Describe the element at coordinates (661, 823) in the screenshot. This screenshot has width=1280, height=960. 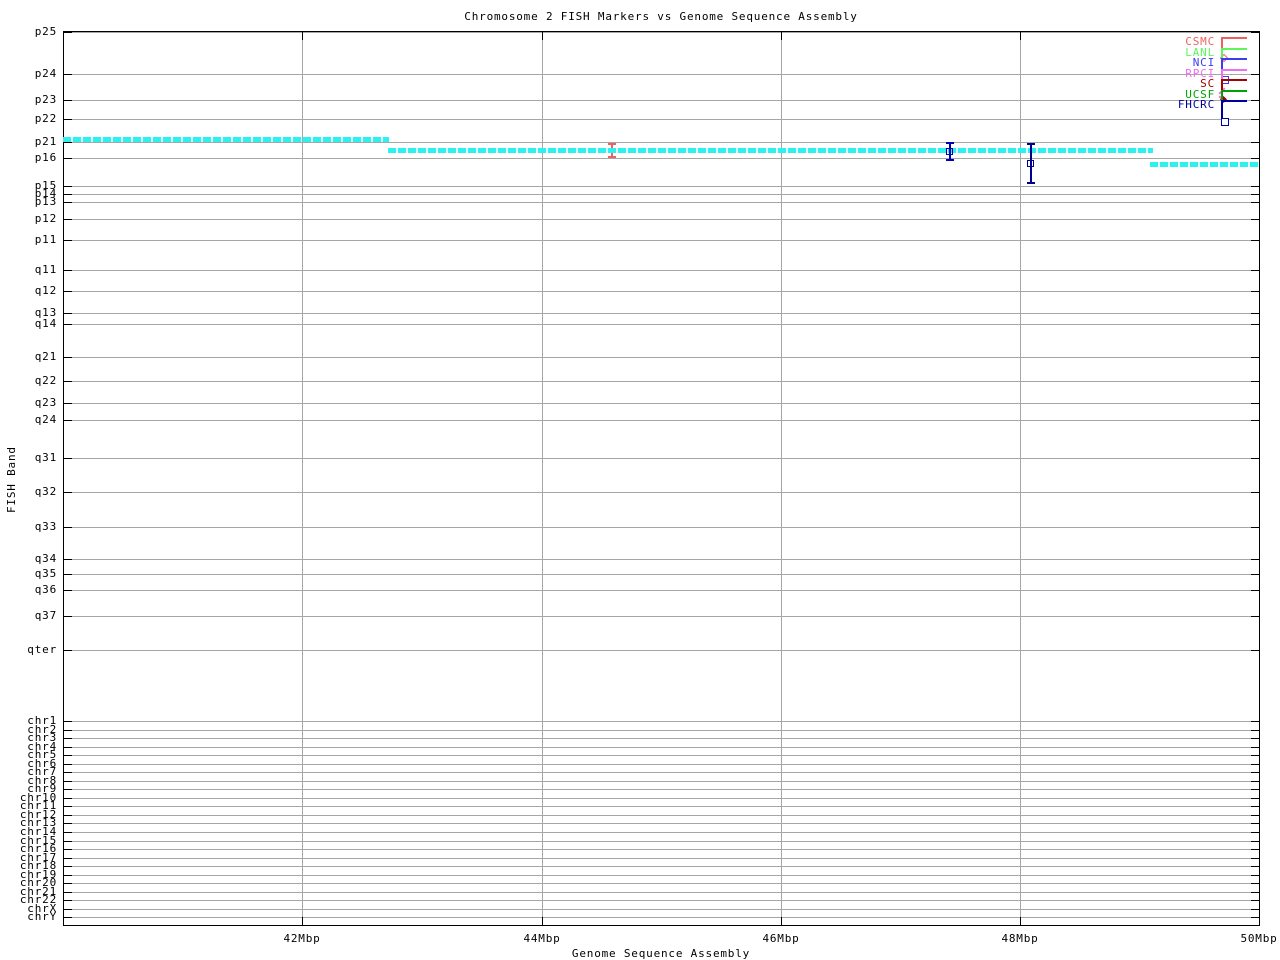
I see `ygridline-chr13` at that location.